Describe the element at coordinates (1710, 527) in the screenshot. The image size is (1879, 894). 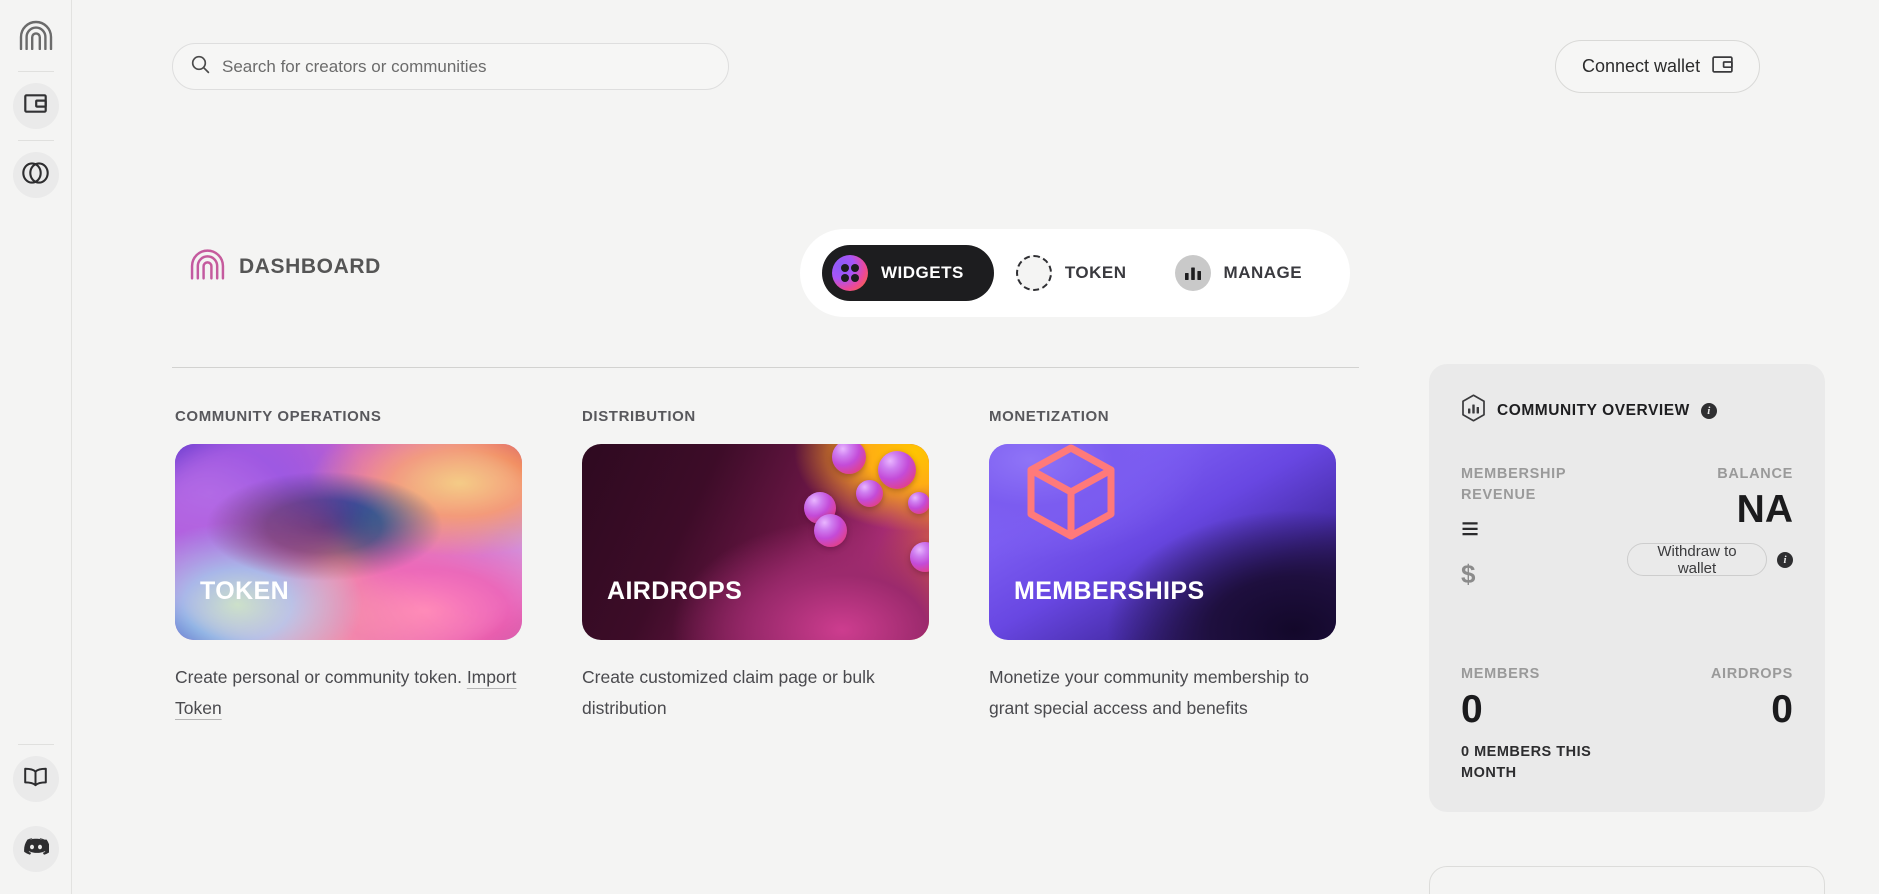
I see `balance-cell: BALANCE NA Withdraw to wallet i` at that location.